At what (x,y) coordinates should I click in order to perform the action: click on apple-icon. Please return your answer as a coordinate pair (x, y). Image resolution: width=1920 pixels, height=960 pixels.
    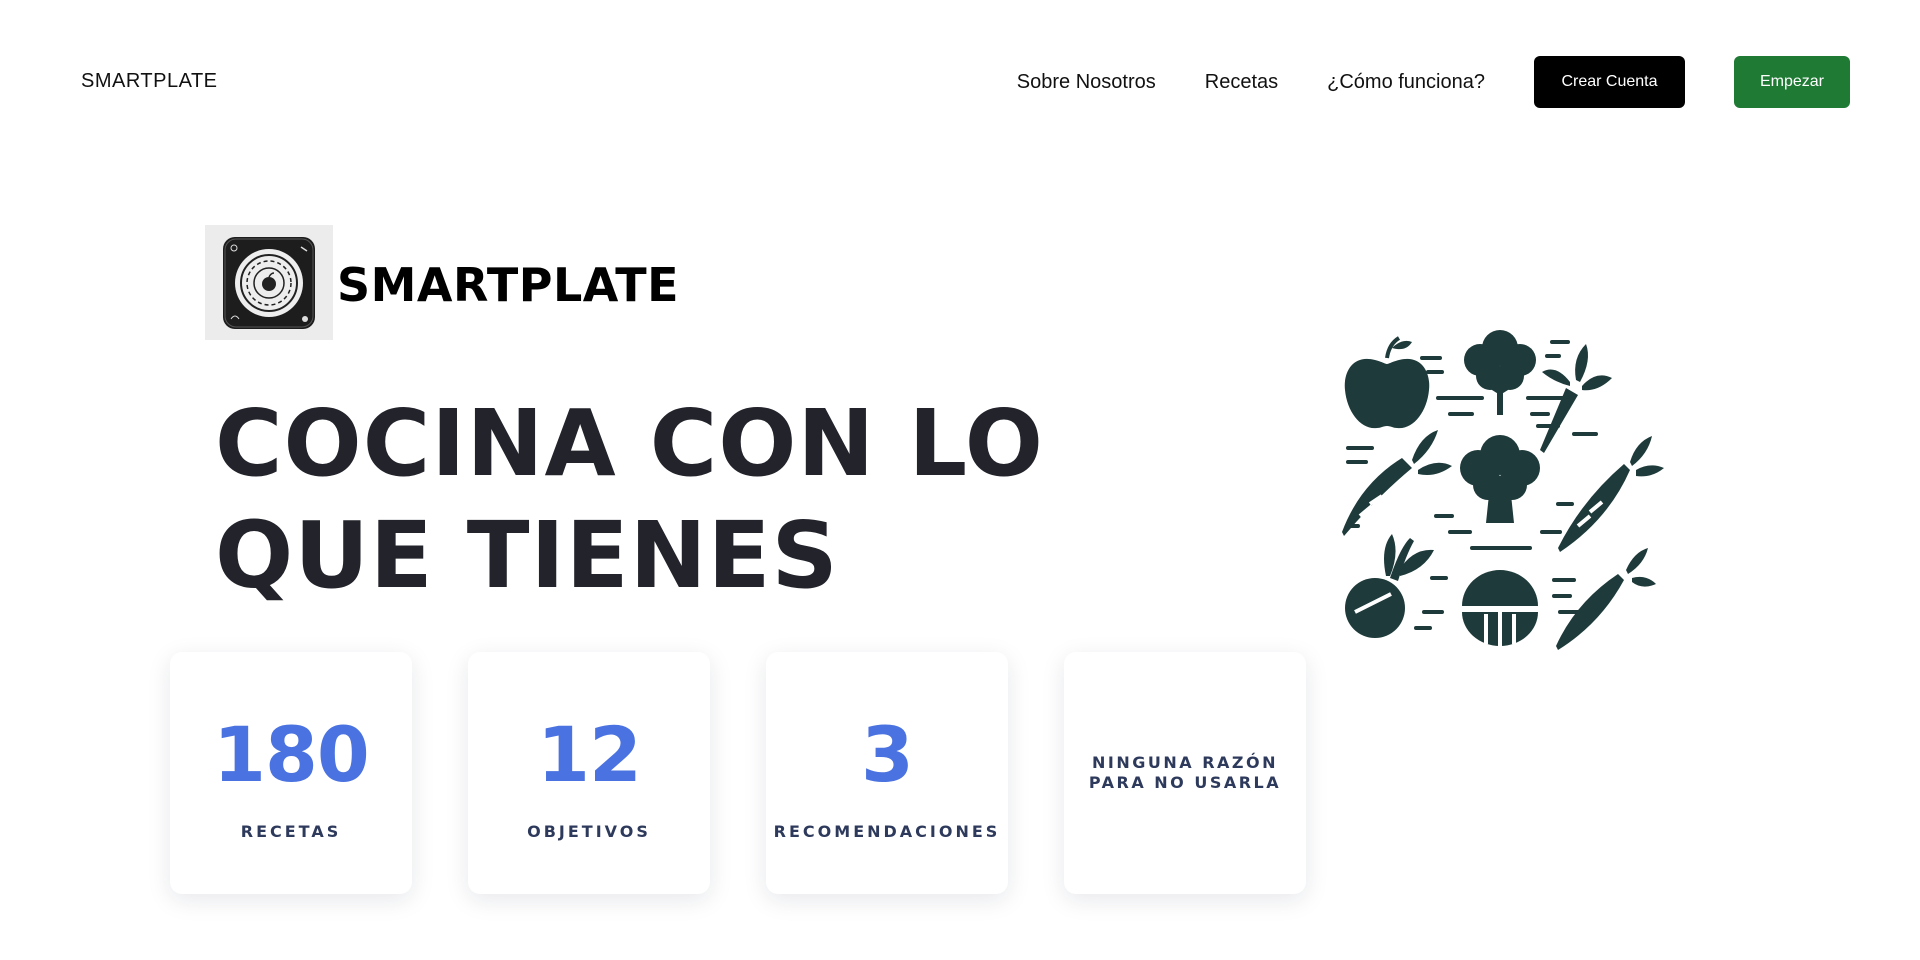
    Looking at the image, I should click on (1387, 382).